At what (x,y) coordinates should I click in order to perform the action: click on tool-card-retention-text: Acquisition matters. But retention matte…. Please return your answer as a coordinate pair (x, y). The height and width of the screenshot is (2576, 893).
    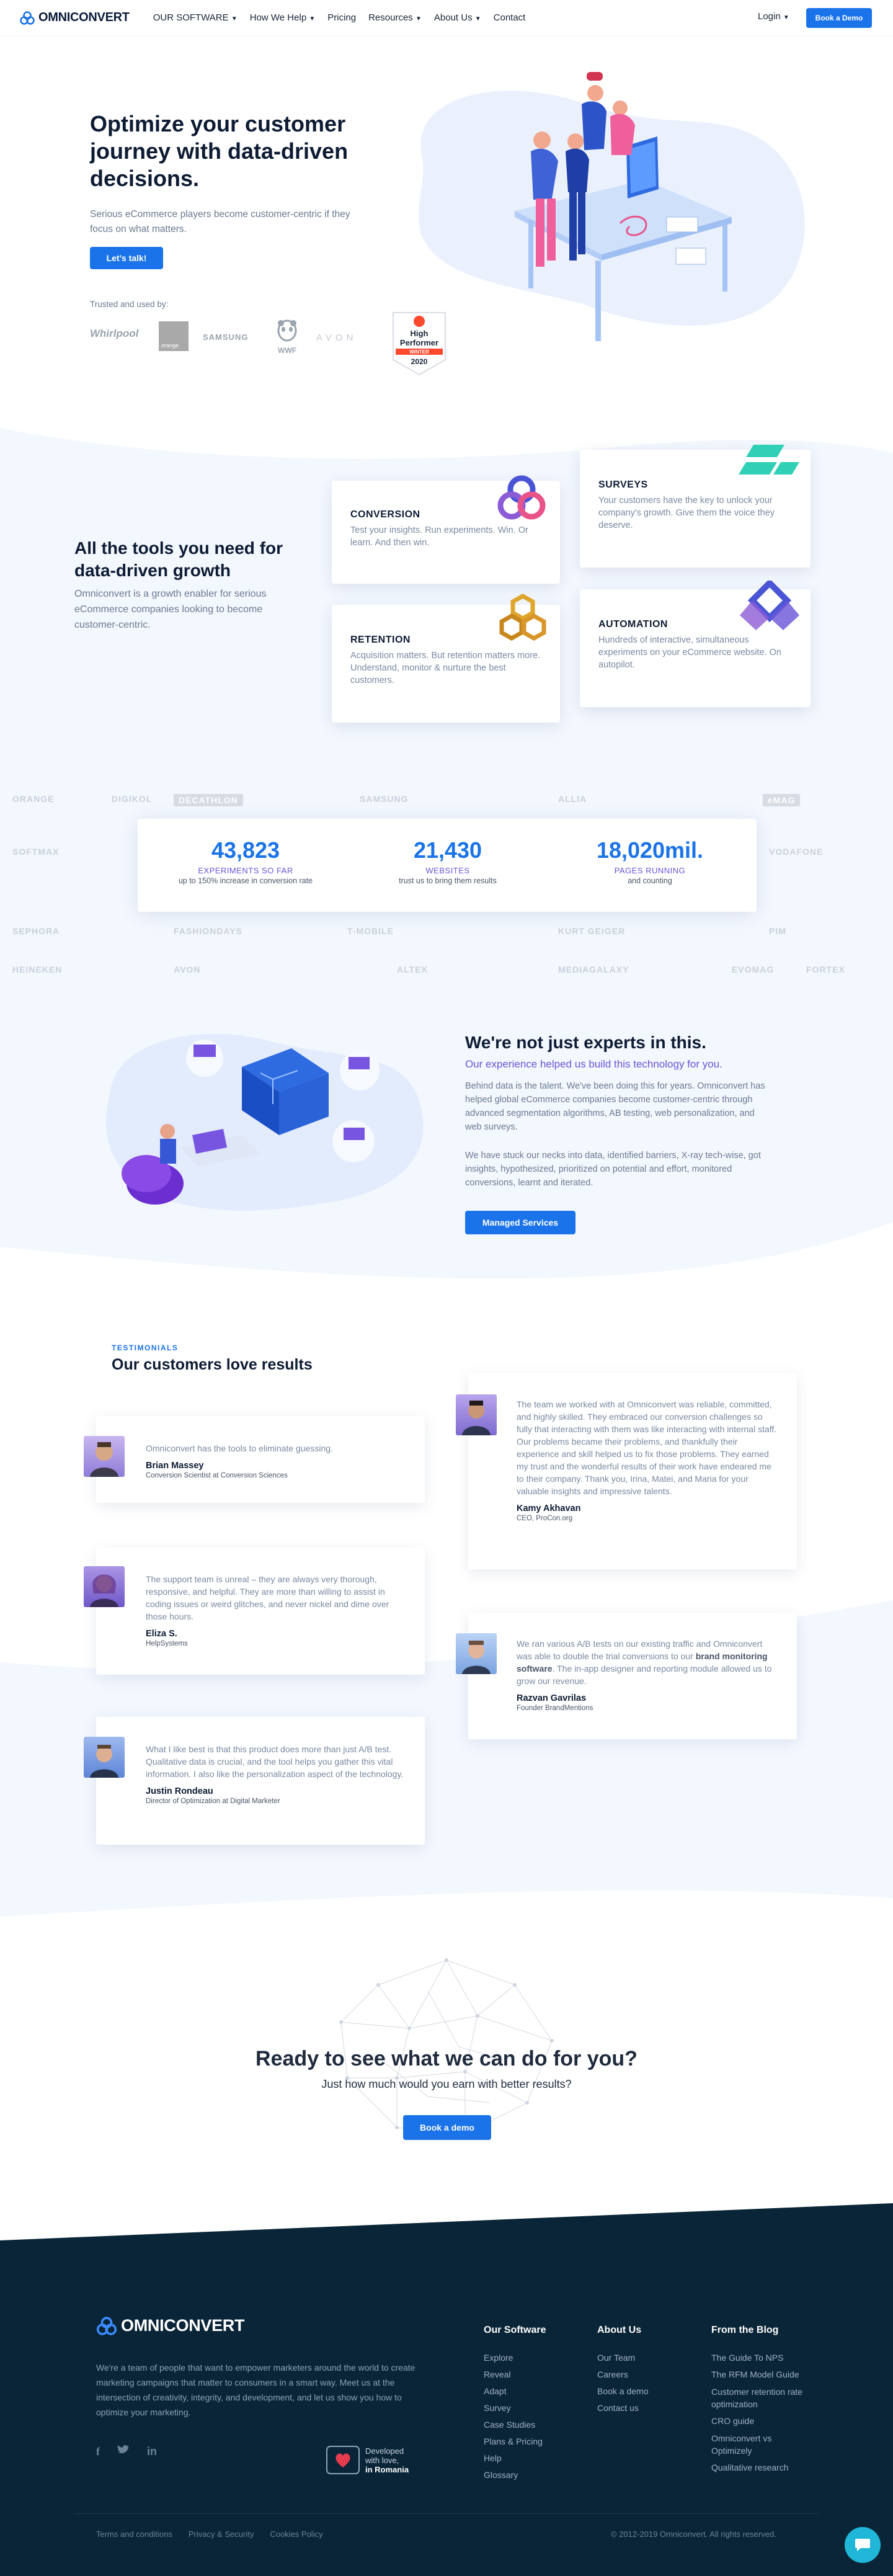
    Looking at the image, I should click on (445, 668).